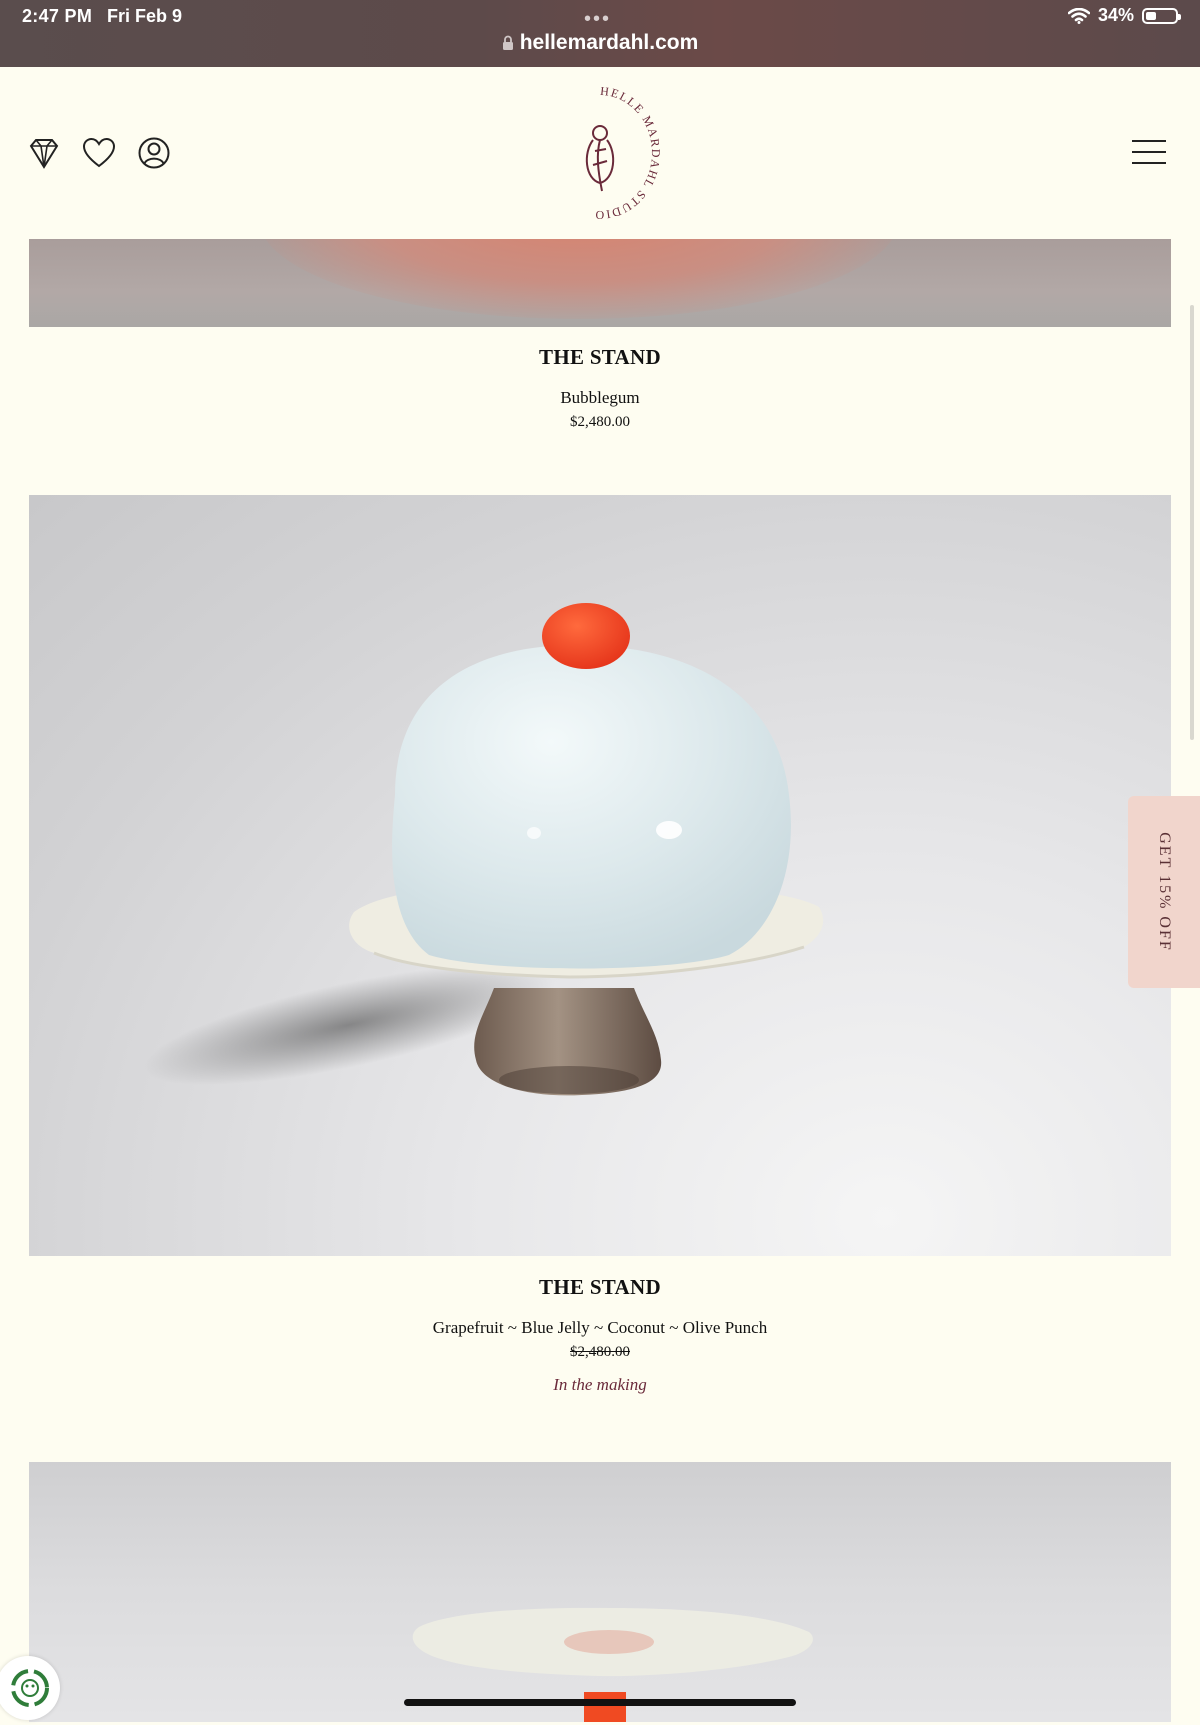 This screenshot has width=1200, height=1725. I want to click on scrollbar, so click(1192, 522).